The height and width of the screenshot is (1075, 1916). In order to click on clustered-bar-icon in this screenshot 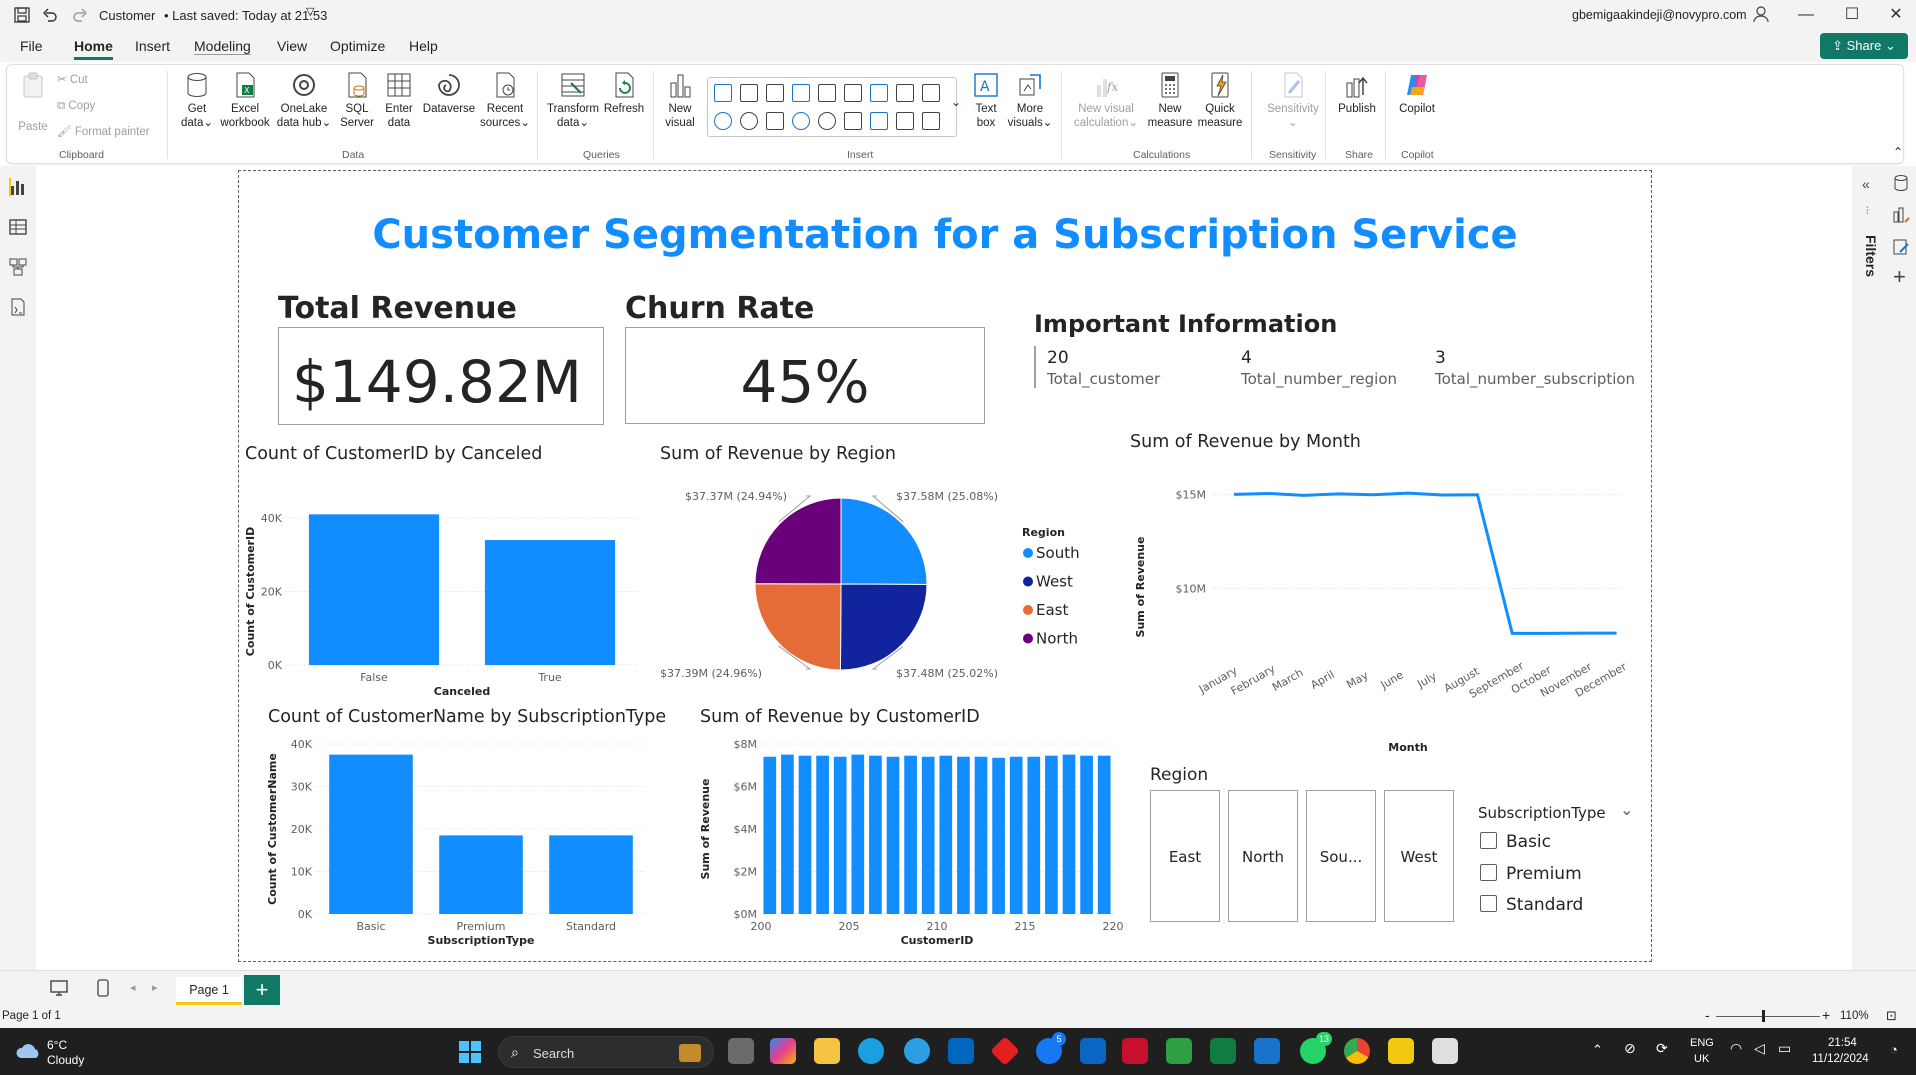, I will do `click(749, 93)`.